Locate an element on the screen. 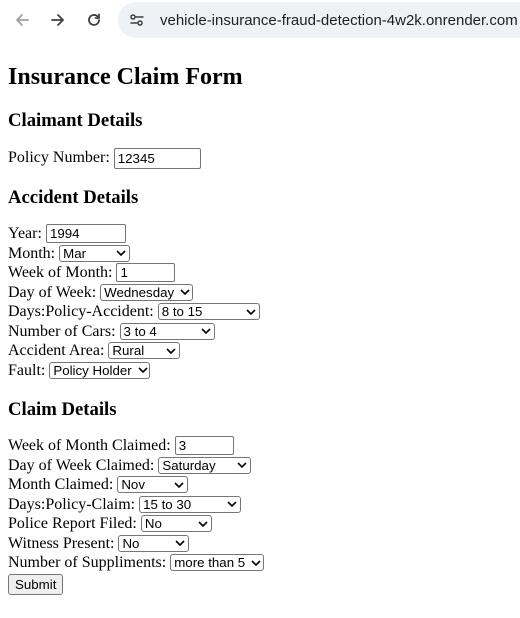 This screenshot has height=618, width=520. arrow-right-icon is located at coordinates (57, 20).